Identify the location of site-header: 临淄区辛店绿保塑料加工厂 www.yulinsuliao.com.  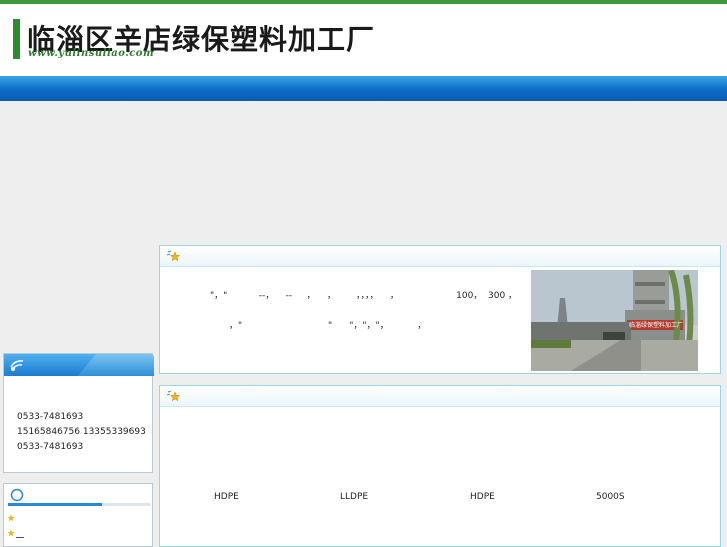
(363, 40).